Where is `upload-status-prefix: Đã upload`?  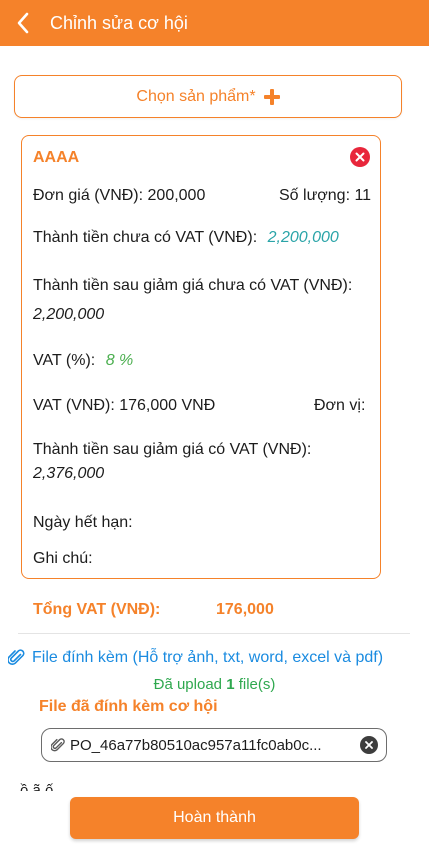
upload-status-prefix: Đã upload is located at coordinates (188, 684).